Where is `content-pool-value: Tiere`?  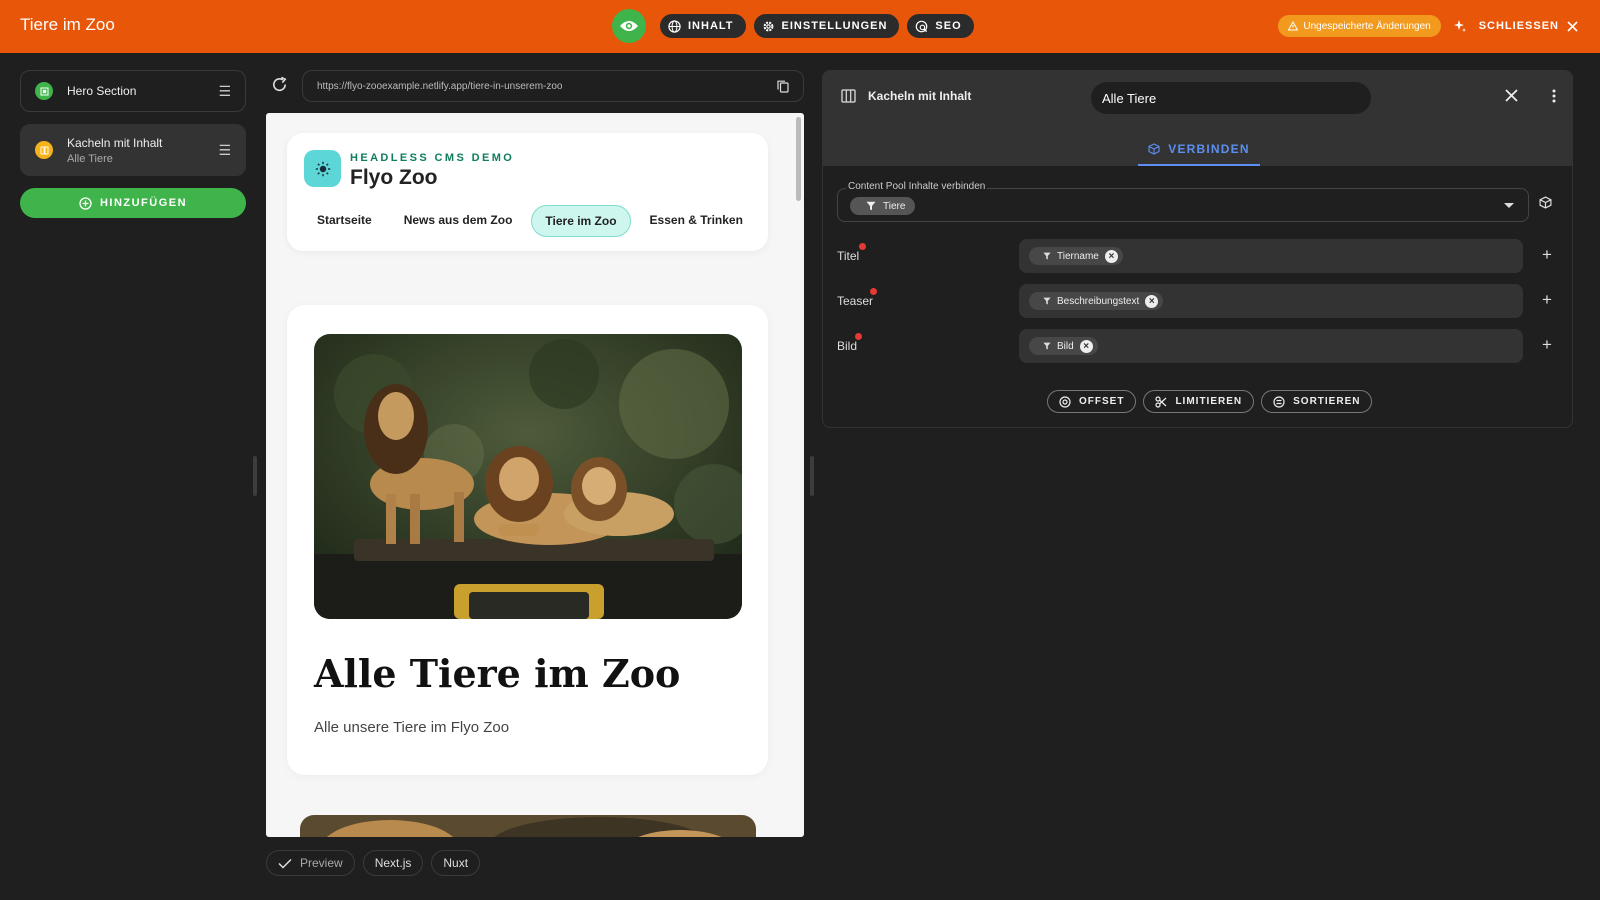 content-pool-value: Tiere is located at coordinates (894, 206).